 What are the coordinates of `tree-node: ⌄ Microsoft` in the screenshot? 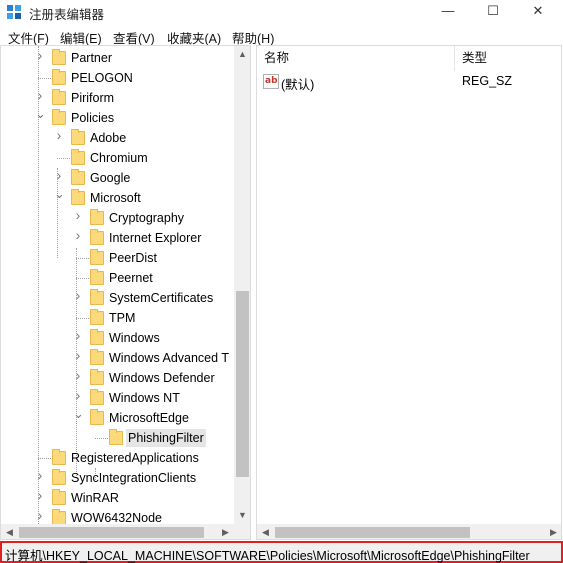 It's located at (118, 197).